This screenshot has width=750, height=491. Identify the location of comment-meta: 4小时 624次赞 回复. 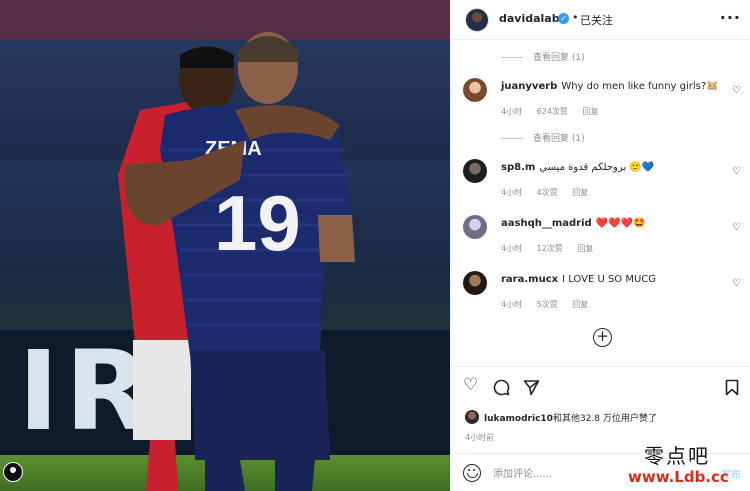
(555, 111).